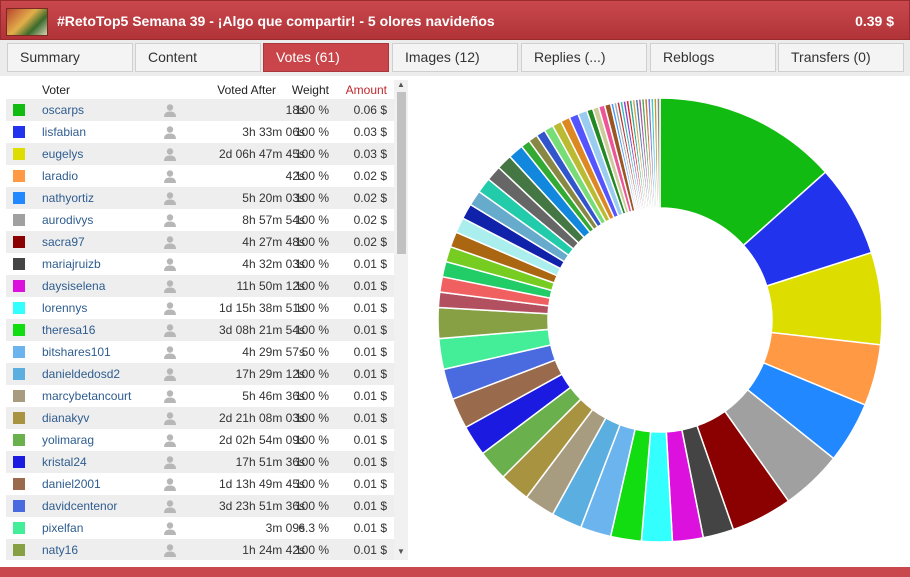 The image size is (910, 577). What do you see at coordinates (584, 57) in the screenshot?
I see `tab-replies: Replies (...)` at bounding box center [584, 57].